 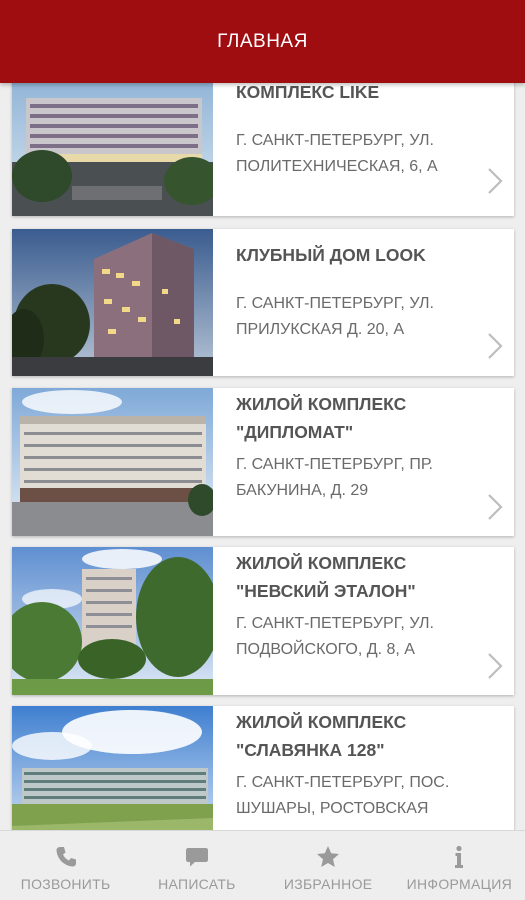 I want to click on chat-icon, so click(x=196, y=857).